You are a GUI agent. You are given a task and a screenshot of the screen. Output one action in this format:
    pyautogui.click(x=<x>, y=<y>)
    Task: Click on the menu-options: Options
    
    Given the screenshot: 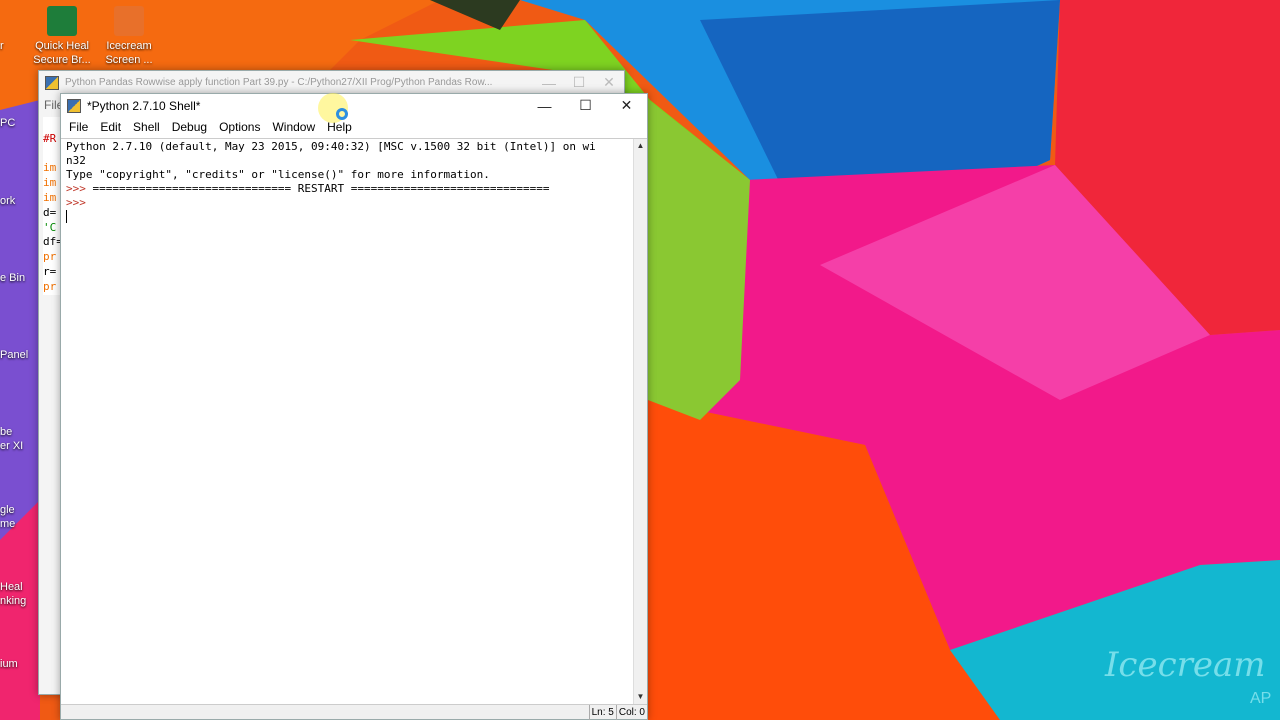 What is the action you would take?
    pyautogui.click(x=239, y=127)
    